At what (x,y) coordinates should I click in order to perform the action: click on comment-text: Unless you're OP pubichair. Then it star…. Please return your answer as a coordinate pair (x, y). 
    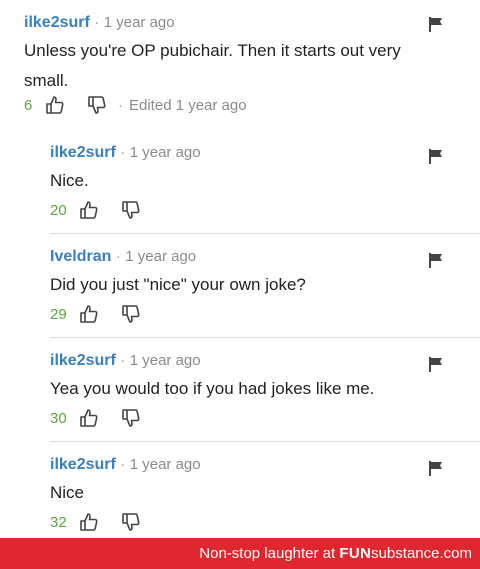
    Looking at the image, I should click on (212, 65).